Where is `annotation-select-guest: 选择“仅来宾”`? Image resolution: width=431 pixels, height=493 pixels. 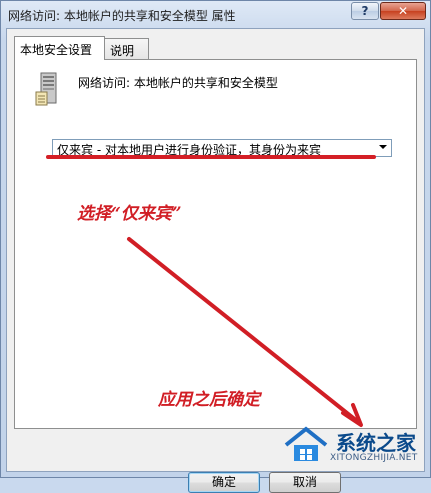 annotation-select-guest: 选择“仅来宾” is located at coordinates (129, 214).